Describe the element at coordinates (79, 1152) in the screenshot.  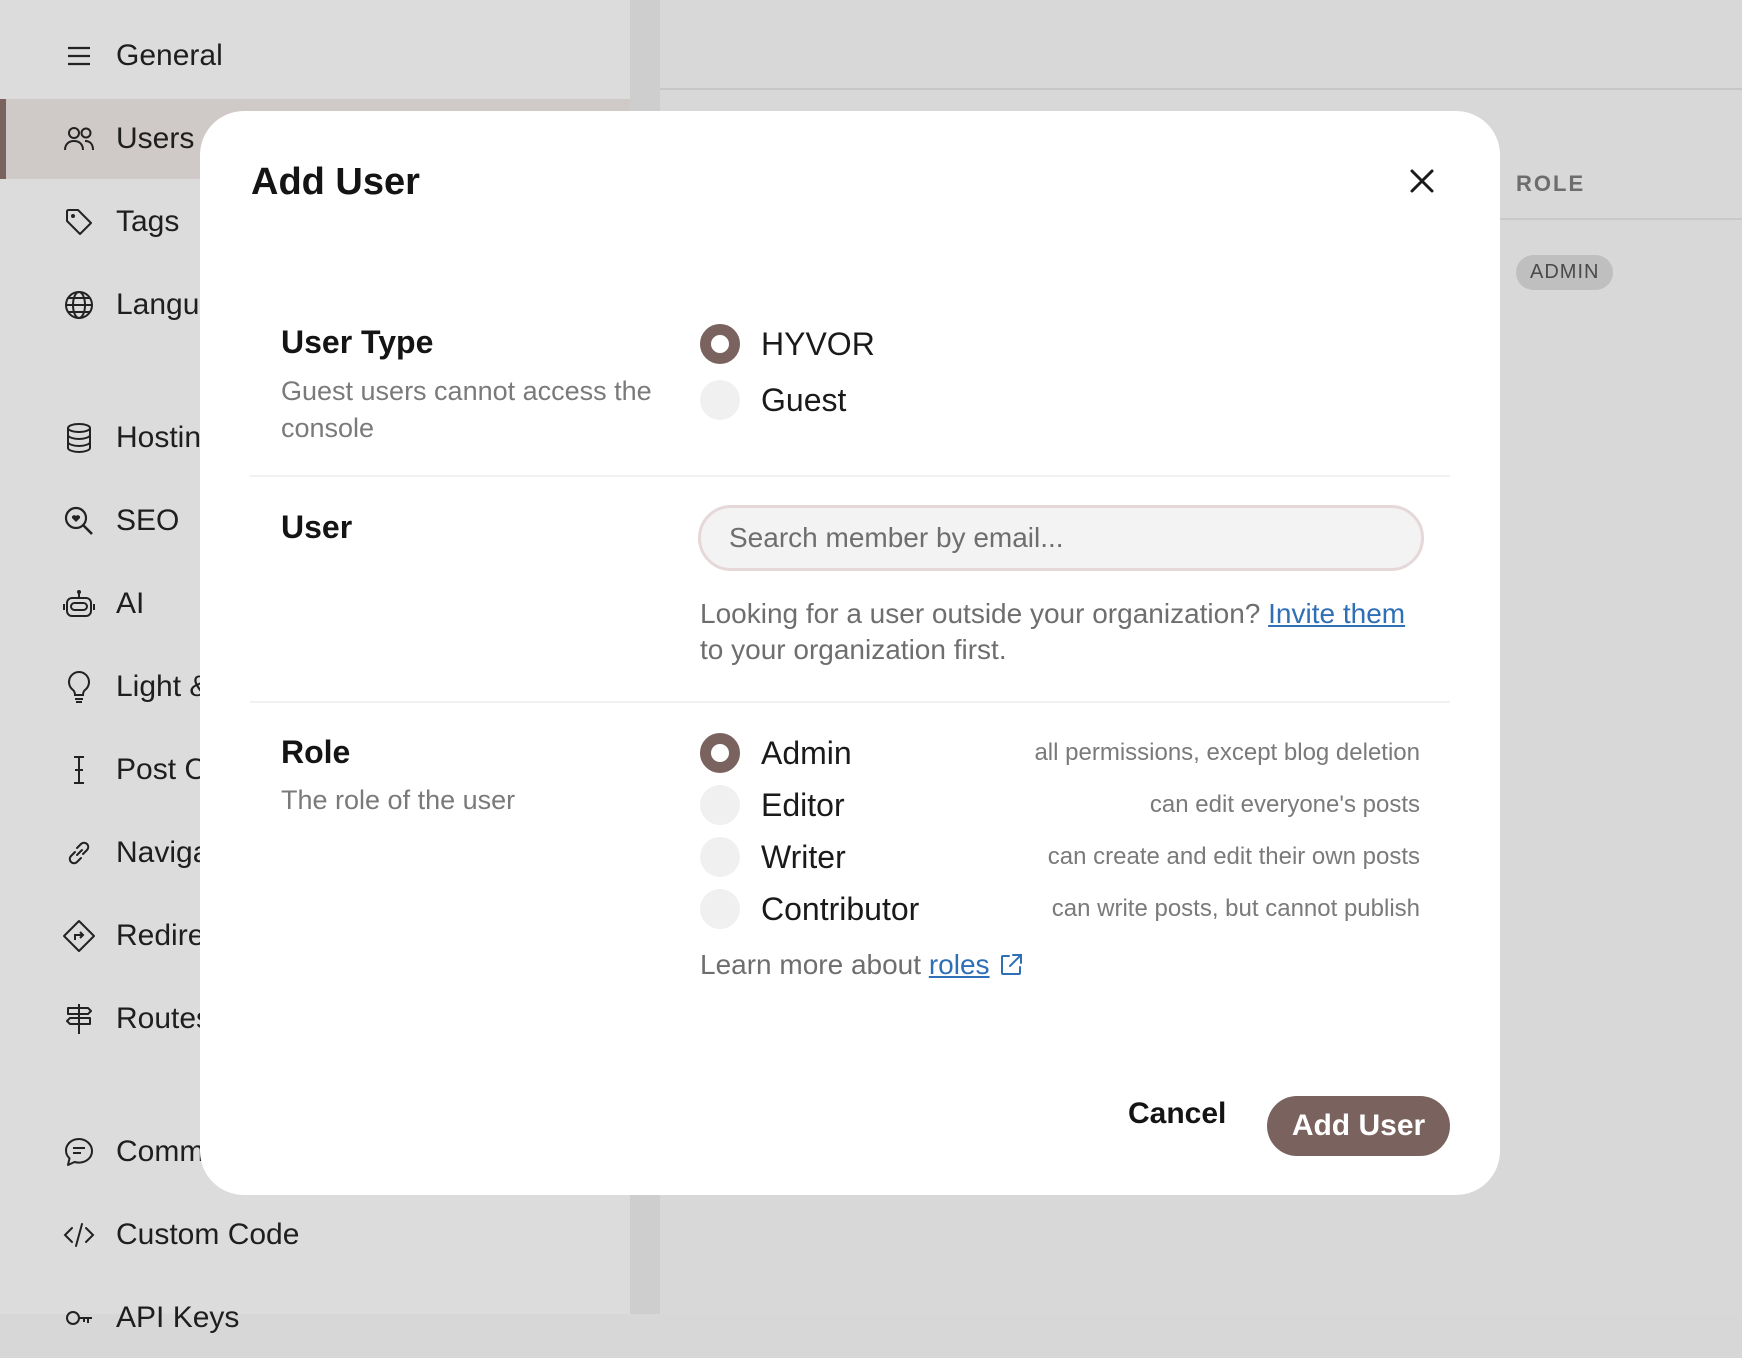
I see `chat-icon` at that location.